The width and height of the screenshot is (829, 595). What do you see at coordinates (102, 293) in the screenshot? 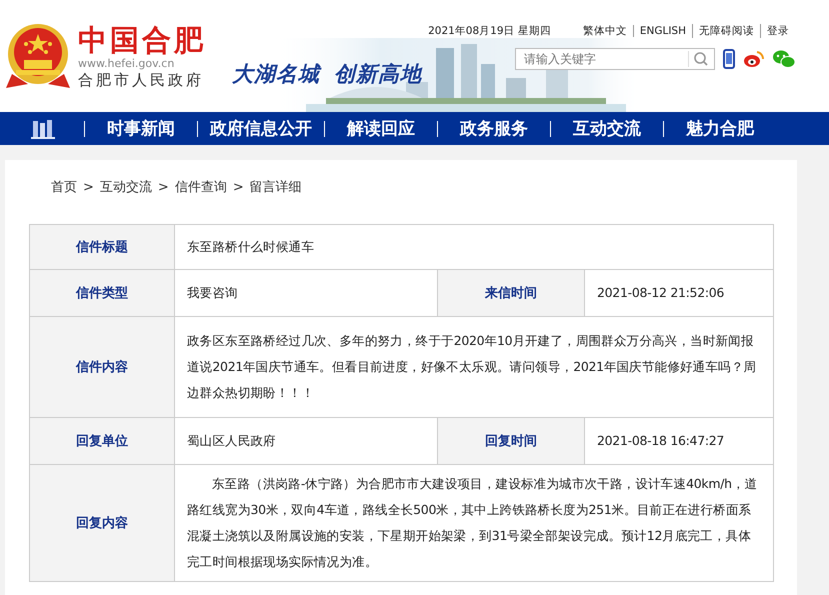
I see `field-label: 信件类型` at bounding box center [102, 293].